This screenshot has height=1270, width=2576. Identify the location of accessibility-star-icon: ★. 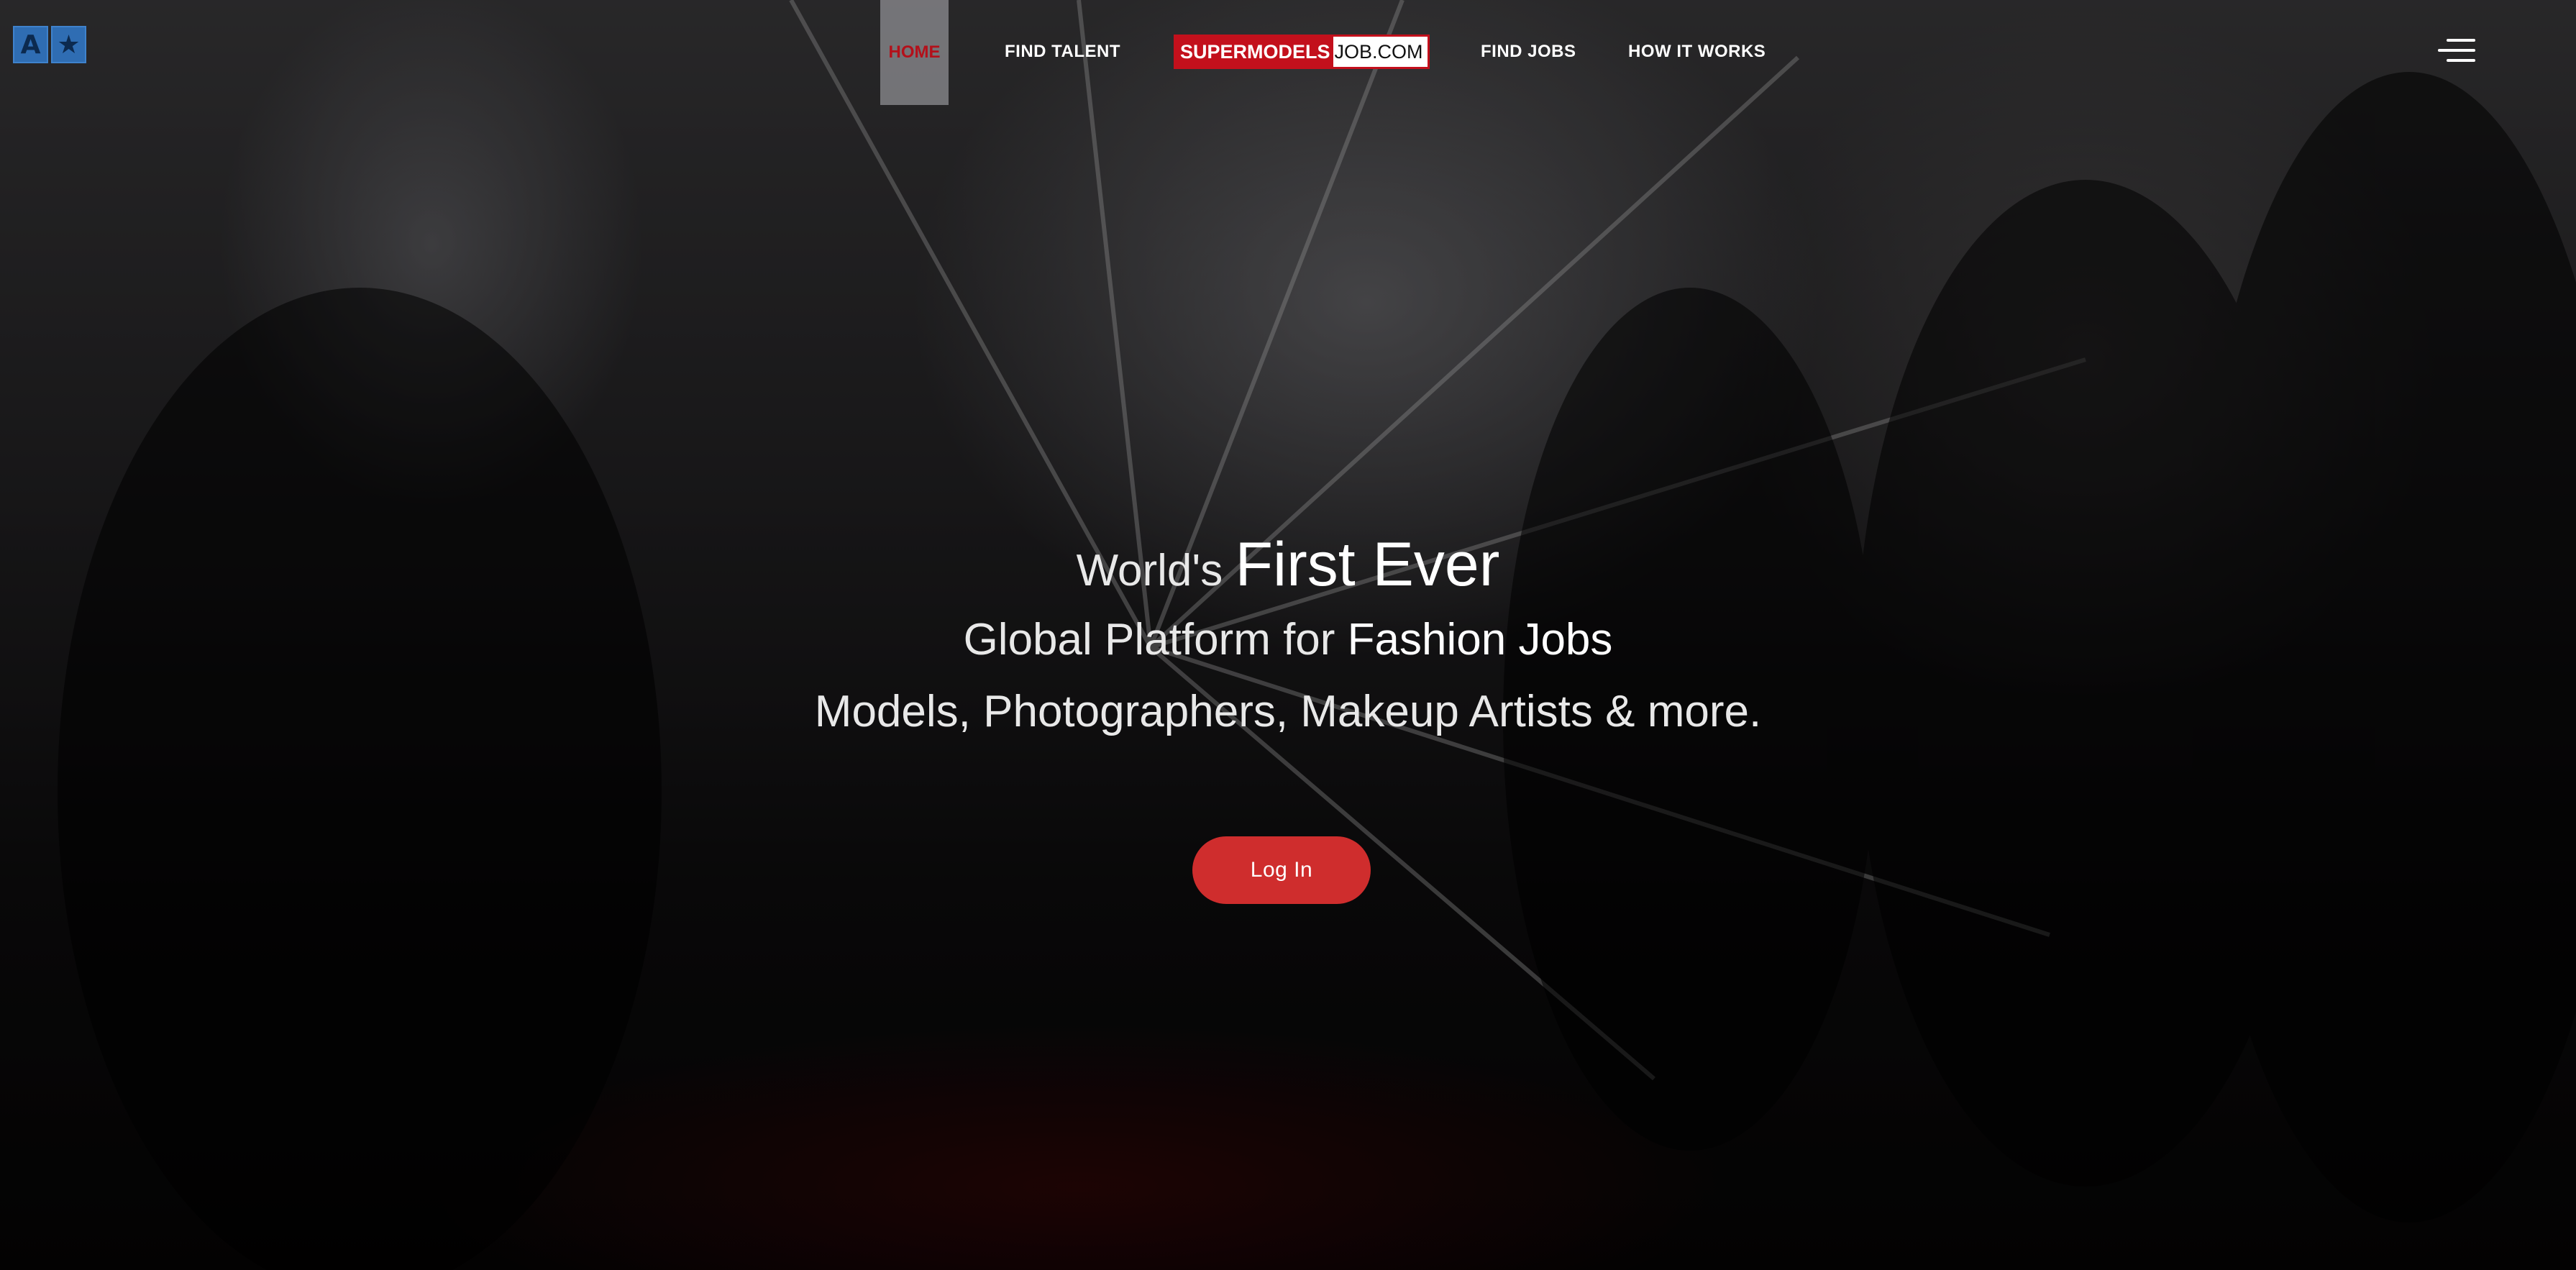
(68, 44).